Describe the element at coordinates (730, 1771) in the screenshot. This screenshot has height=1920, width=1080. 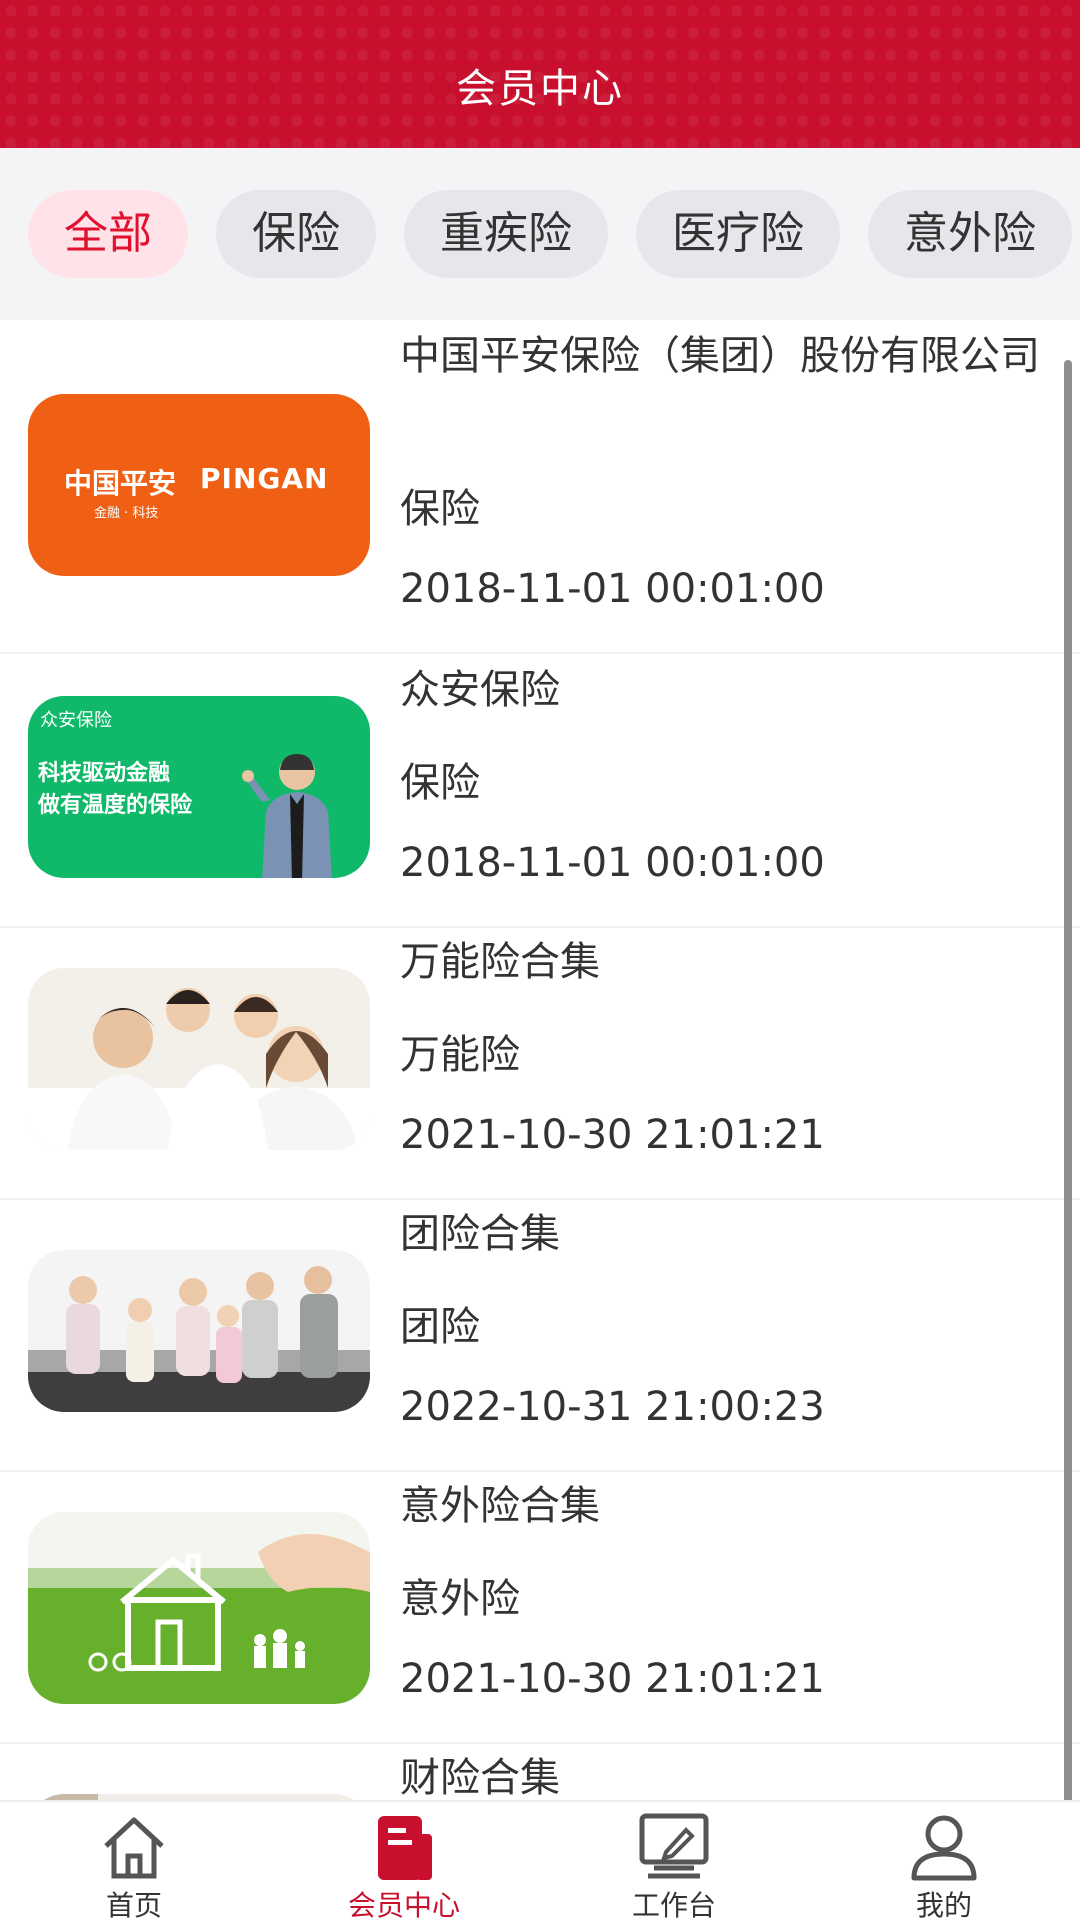
I see `item-info: 财险合集` at that location.